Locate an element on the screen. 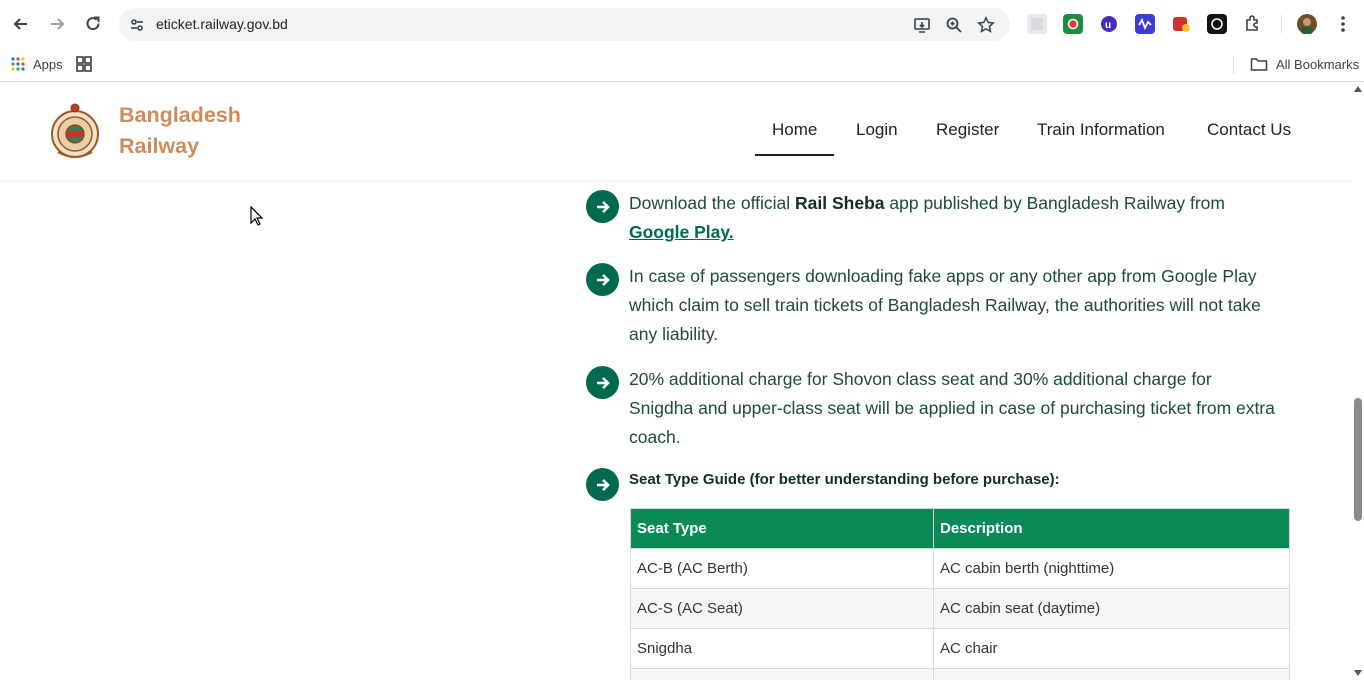 This screenshot has width=1364, height=680. seat-type-cell: AC-S (AC Seat) is located at coordinates (782, 608).